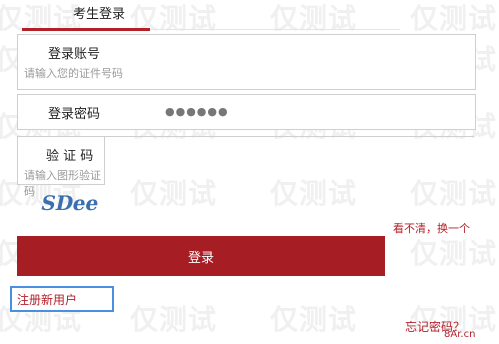  What do you see at coordinates (246, 62) in the screenshot?
I see `account-field: 登录账号 请输入您的证件号码` at bounding box center [246, 62].